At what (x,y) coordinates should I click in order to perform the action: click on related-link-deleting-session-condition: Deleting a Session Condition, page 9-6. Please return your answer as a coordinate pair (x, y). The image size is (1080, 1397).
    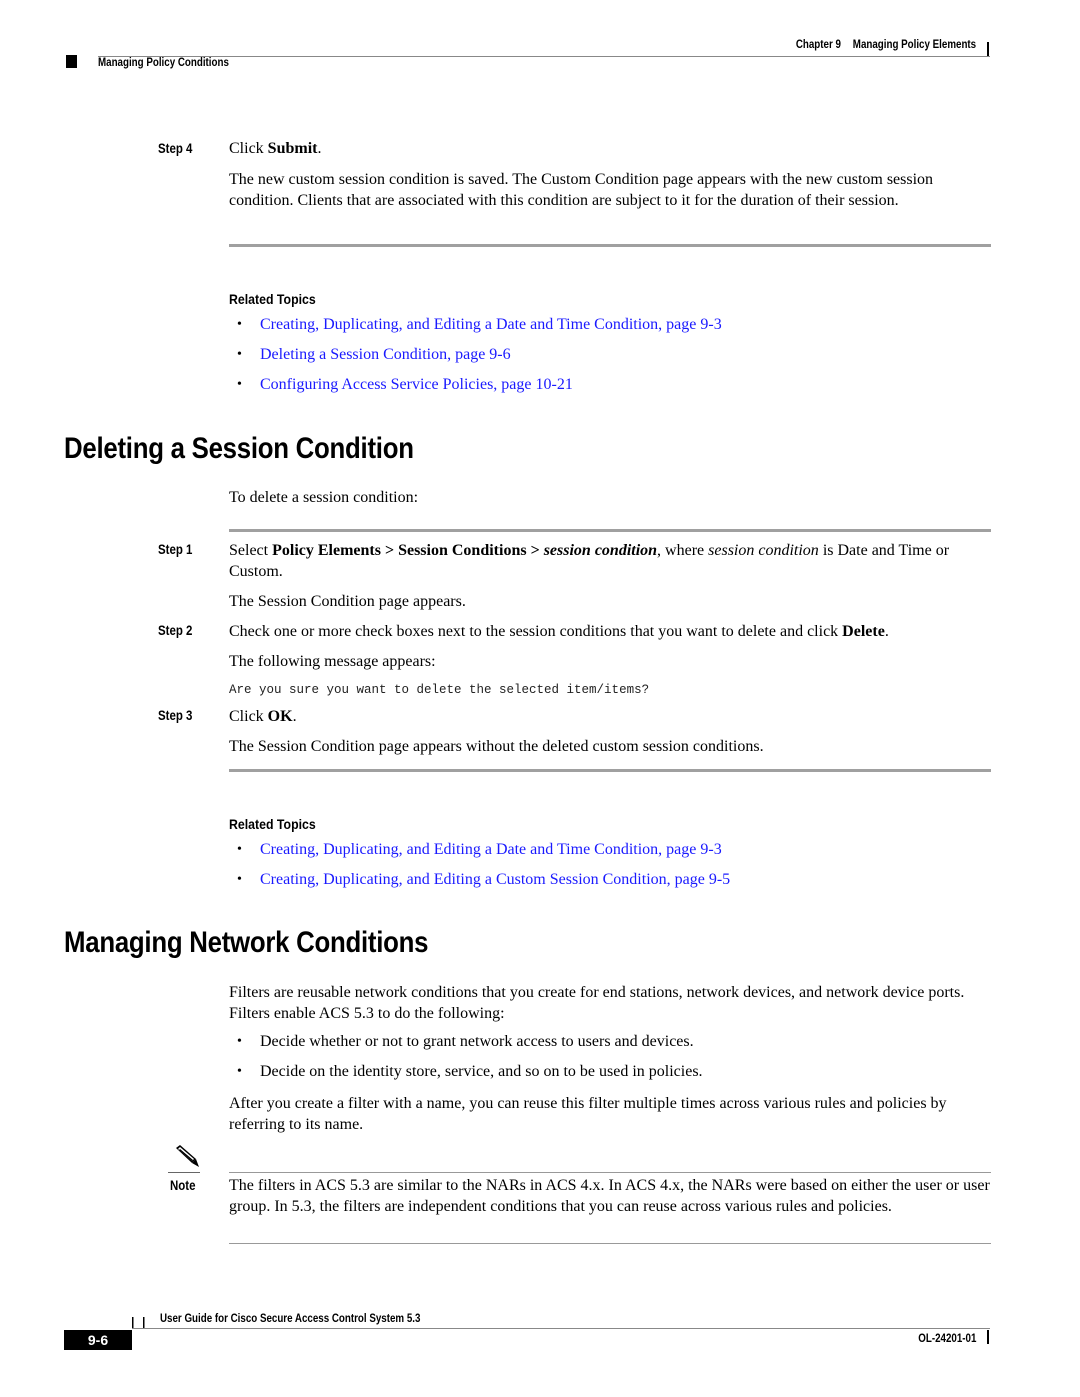
    Looking at the image, I should click on (385, 355).